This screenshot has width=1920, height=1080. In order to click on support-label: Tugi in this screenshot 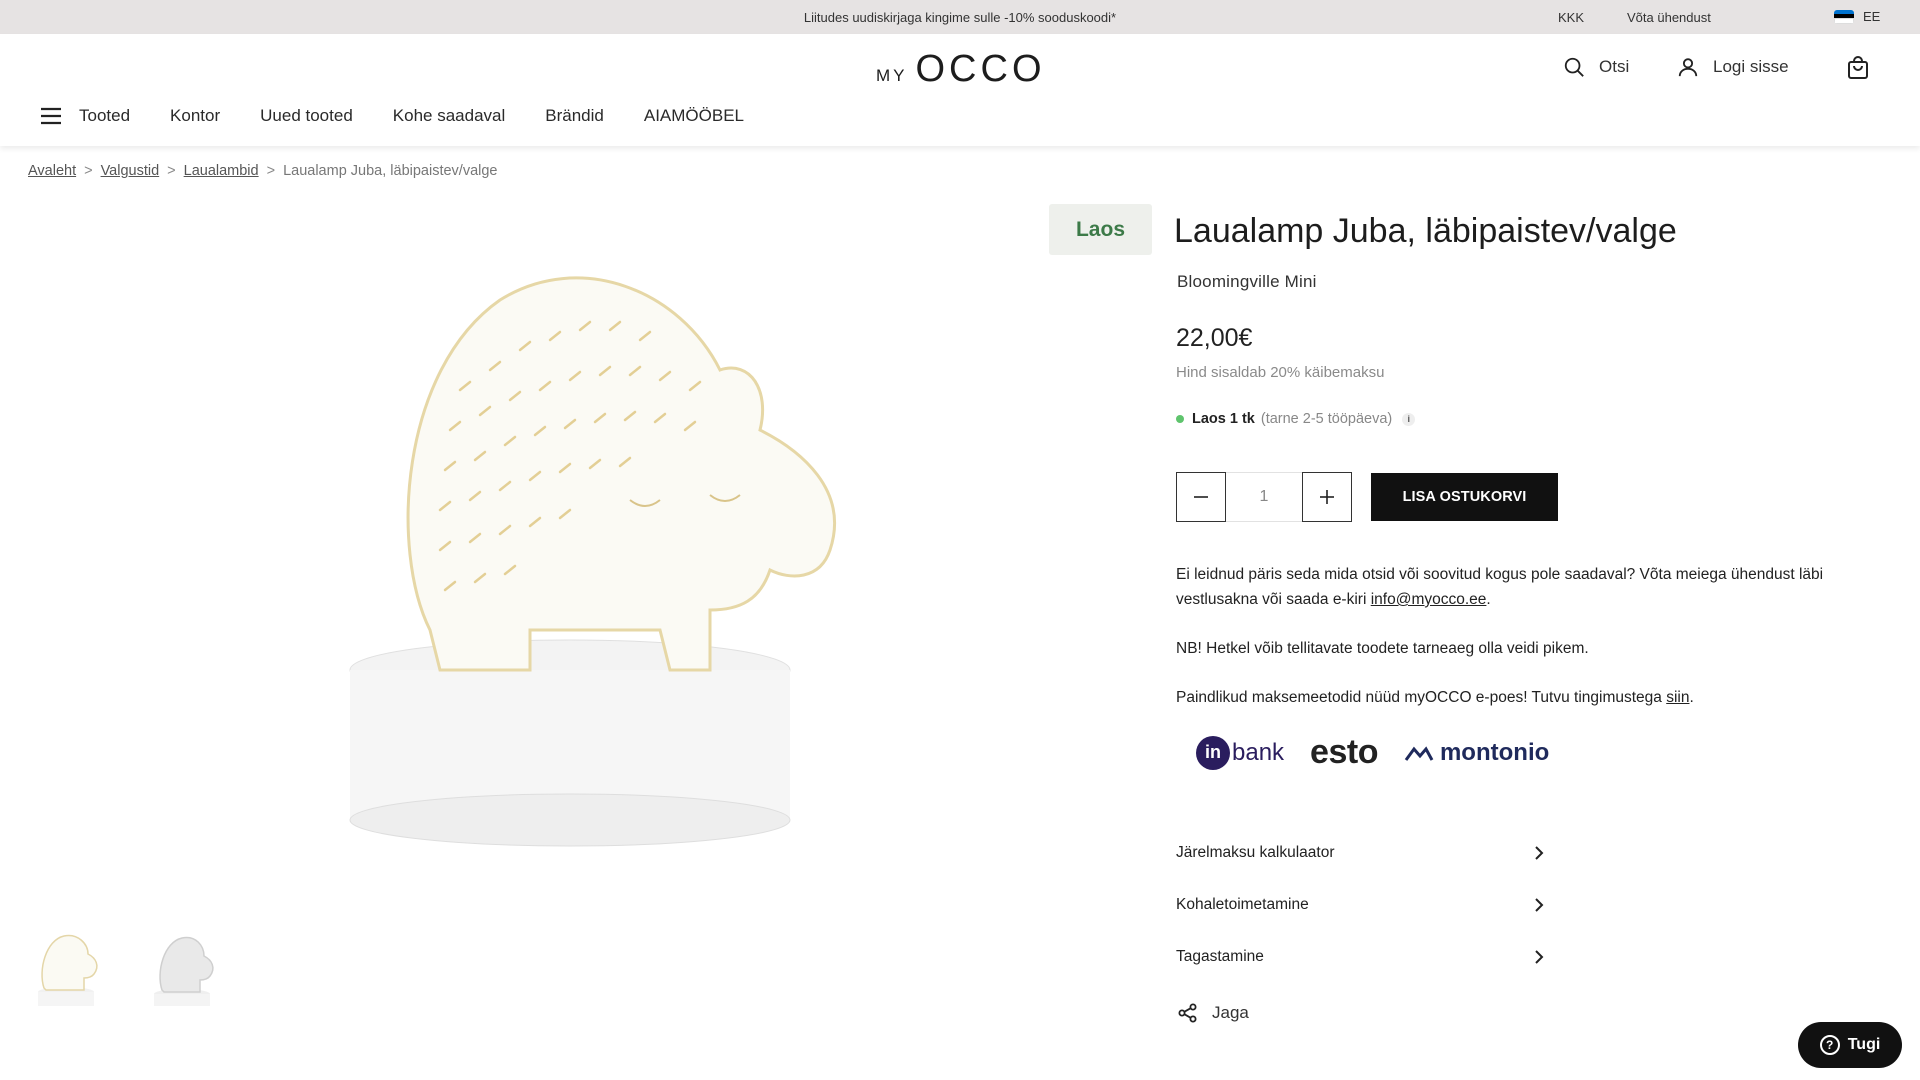, I will do `click(1864, 1044)`.